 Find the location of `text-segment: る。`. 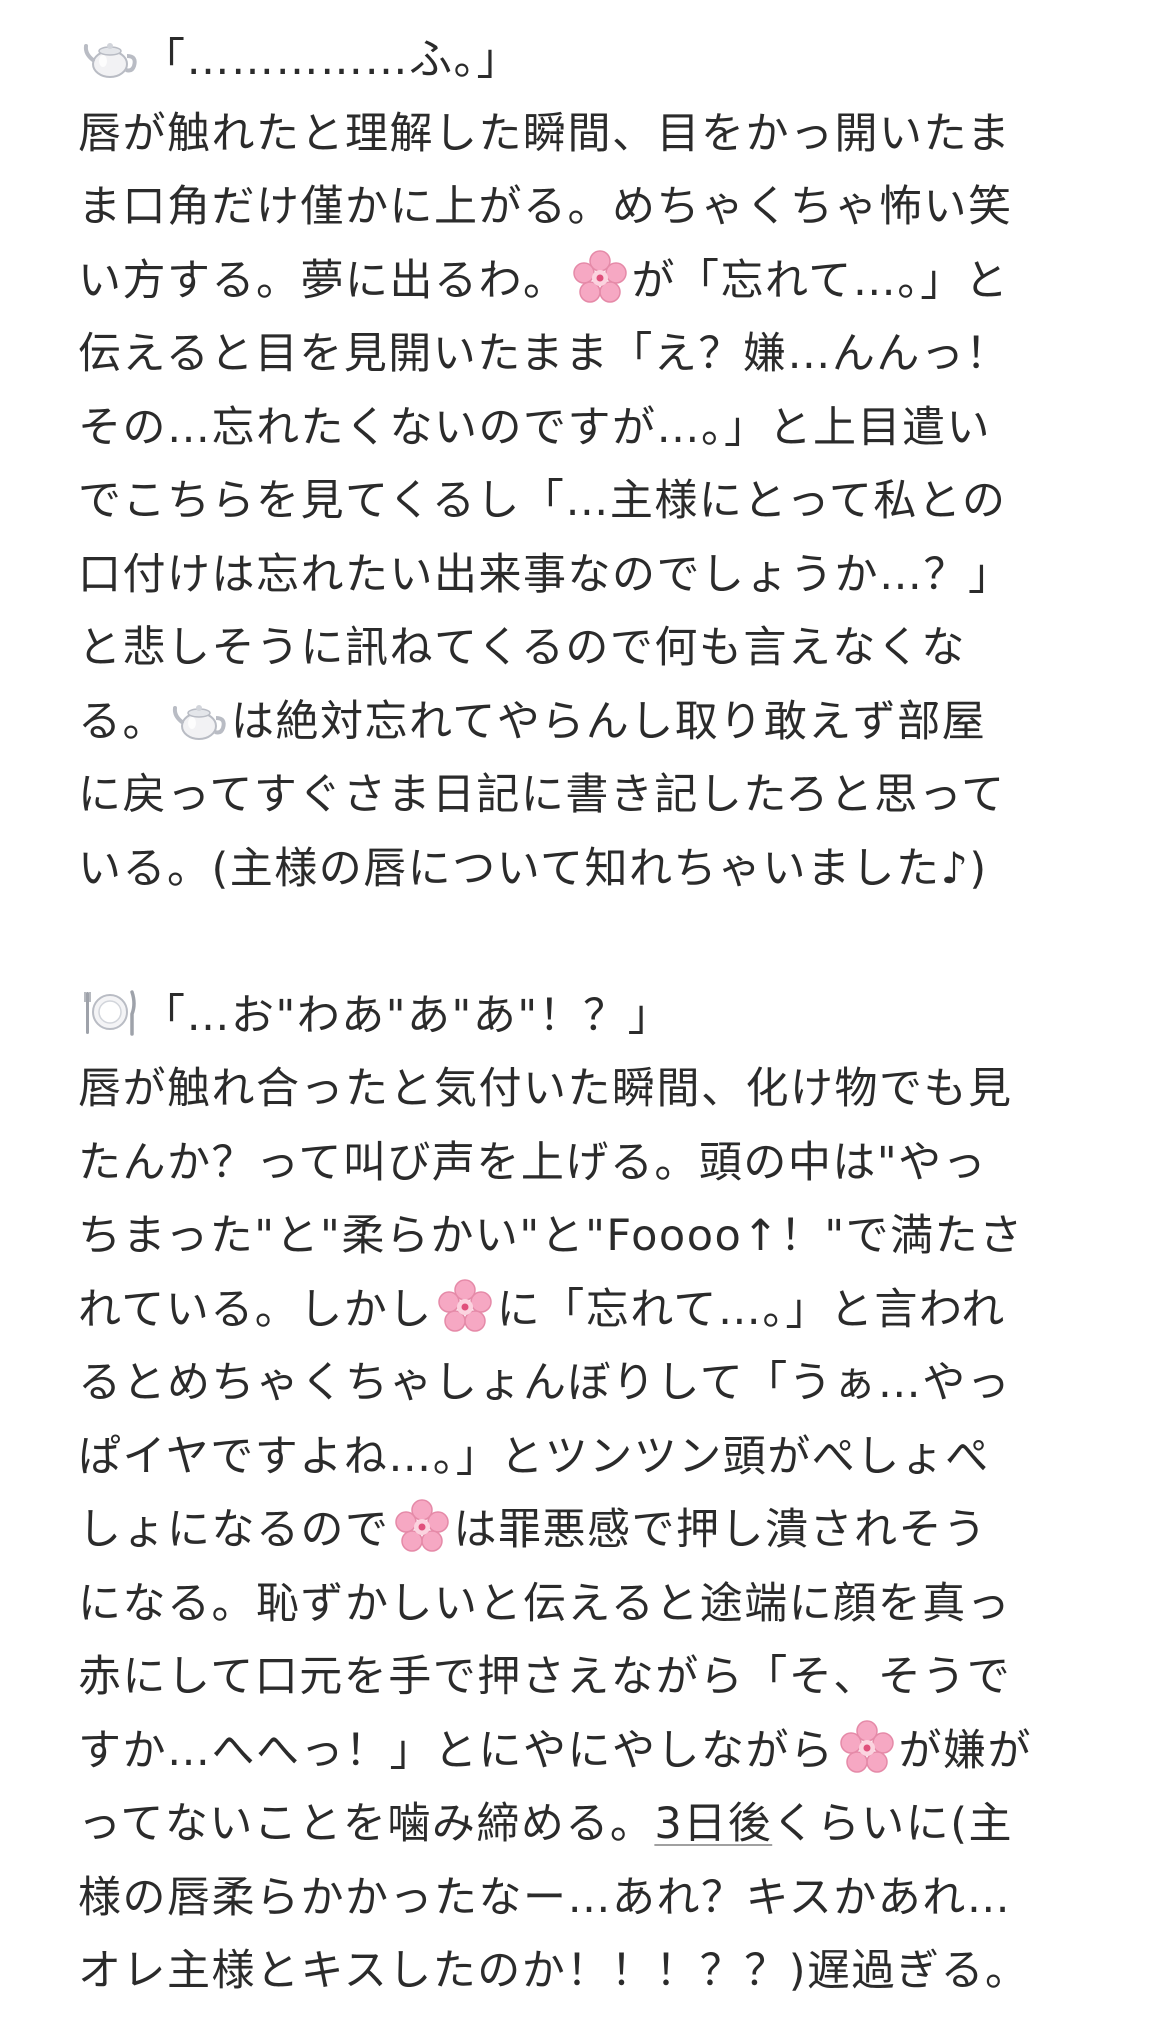

text-segment: る。 is located at coordinates (122, 721).